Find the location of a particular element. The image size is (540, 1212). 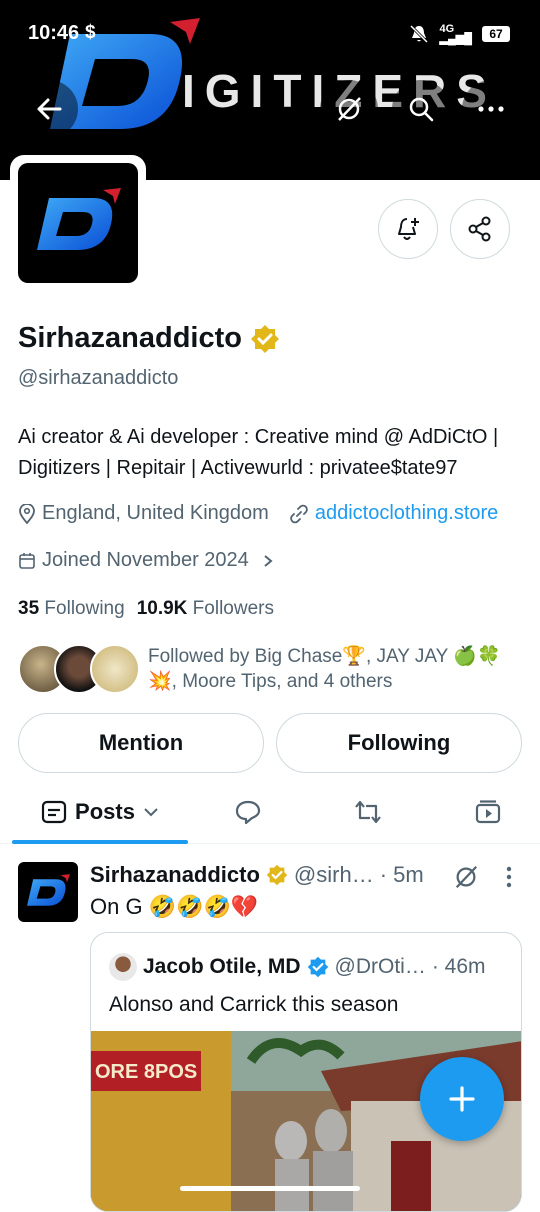

tab-posts-label: Posts is located at coordinates (105, 811).